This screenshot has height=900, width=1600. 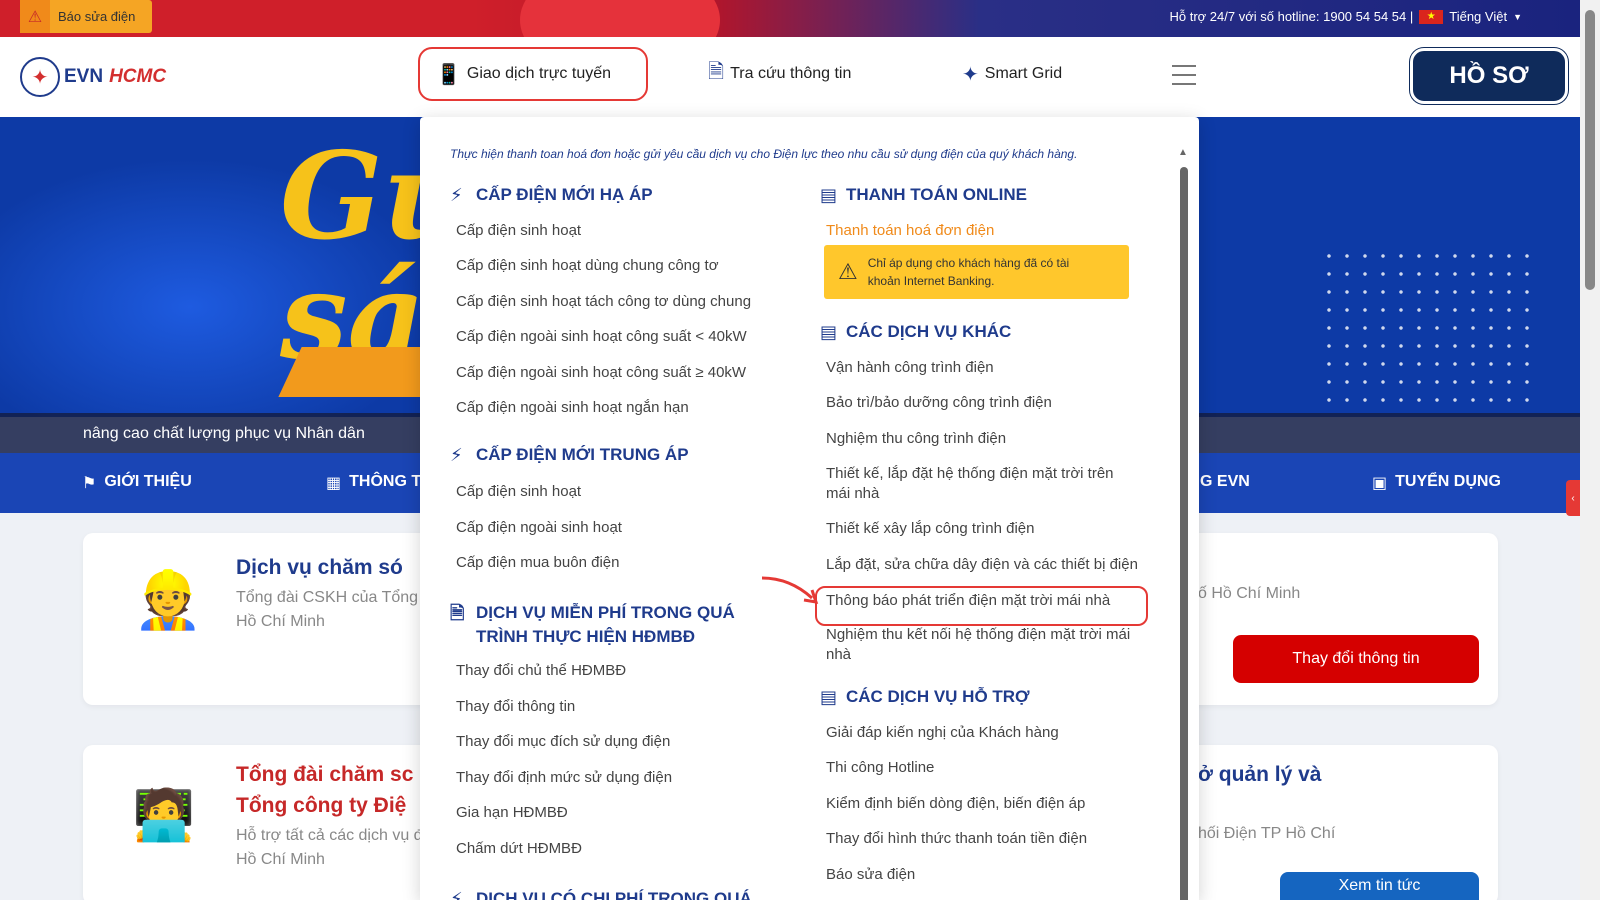 I want to click on document-search-icon: 🗎, so click(x=716, y=72).